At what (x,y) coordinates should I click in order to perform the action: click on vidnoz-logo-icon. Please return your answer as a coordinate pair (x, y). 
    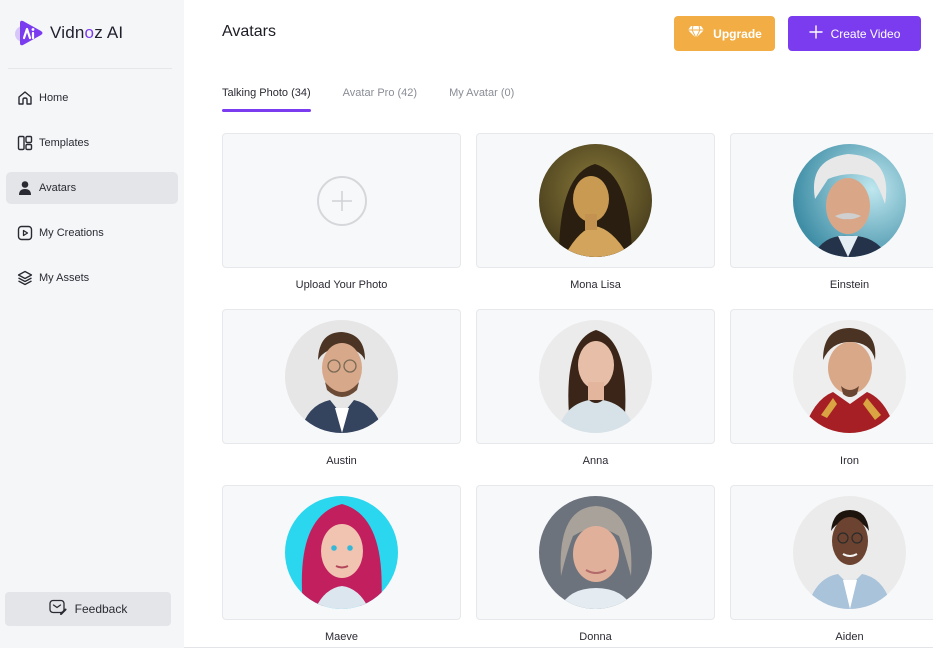
    Looking at the image, I should click on (29, 33).